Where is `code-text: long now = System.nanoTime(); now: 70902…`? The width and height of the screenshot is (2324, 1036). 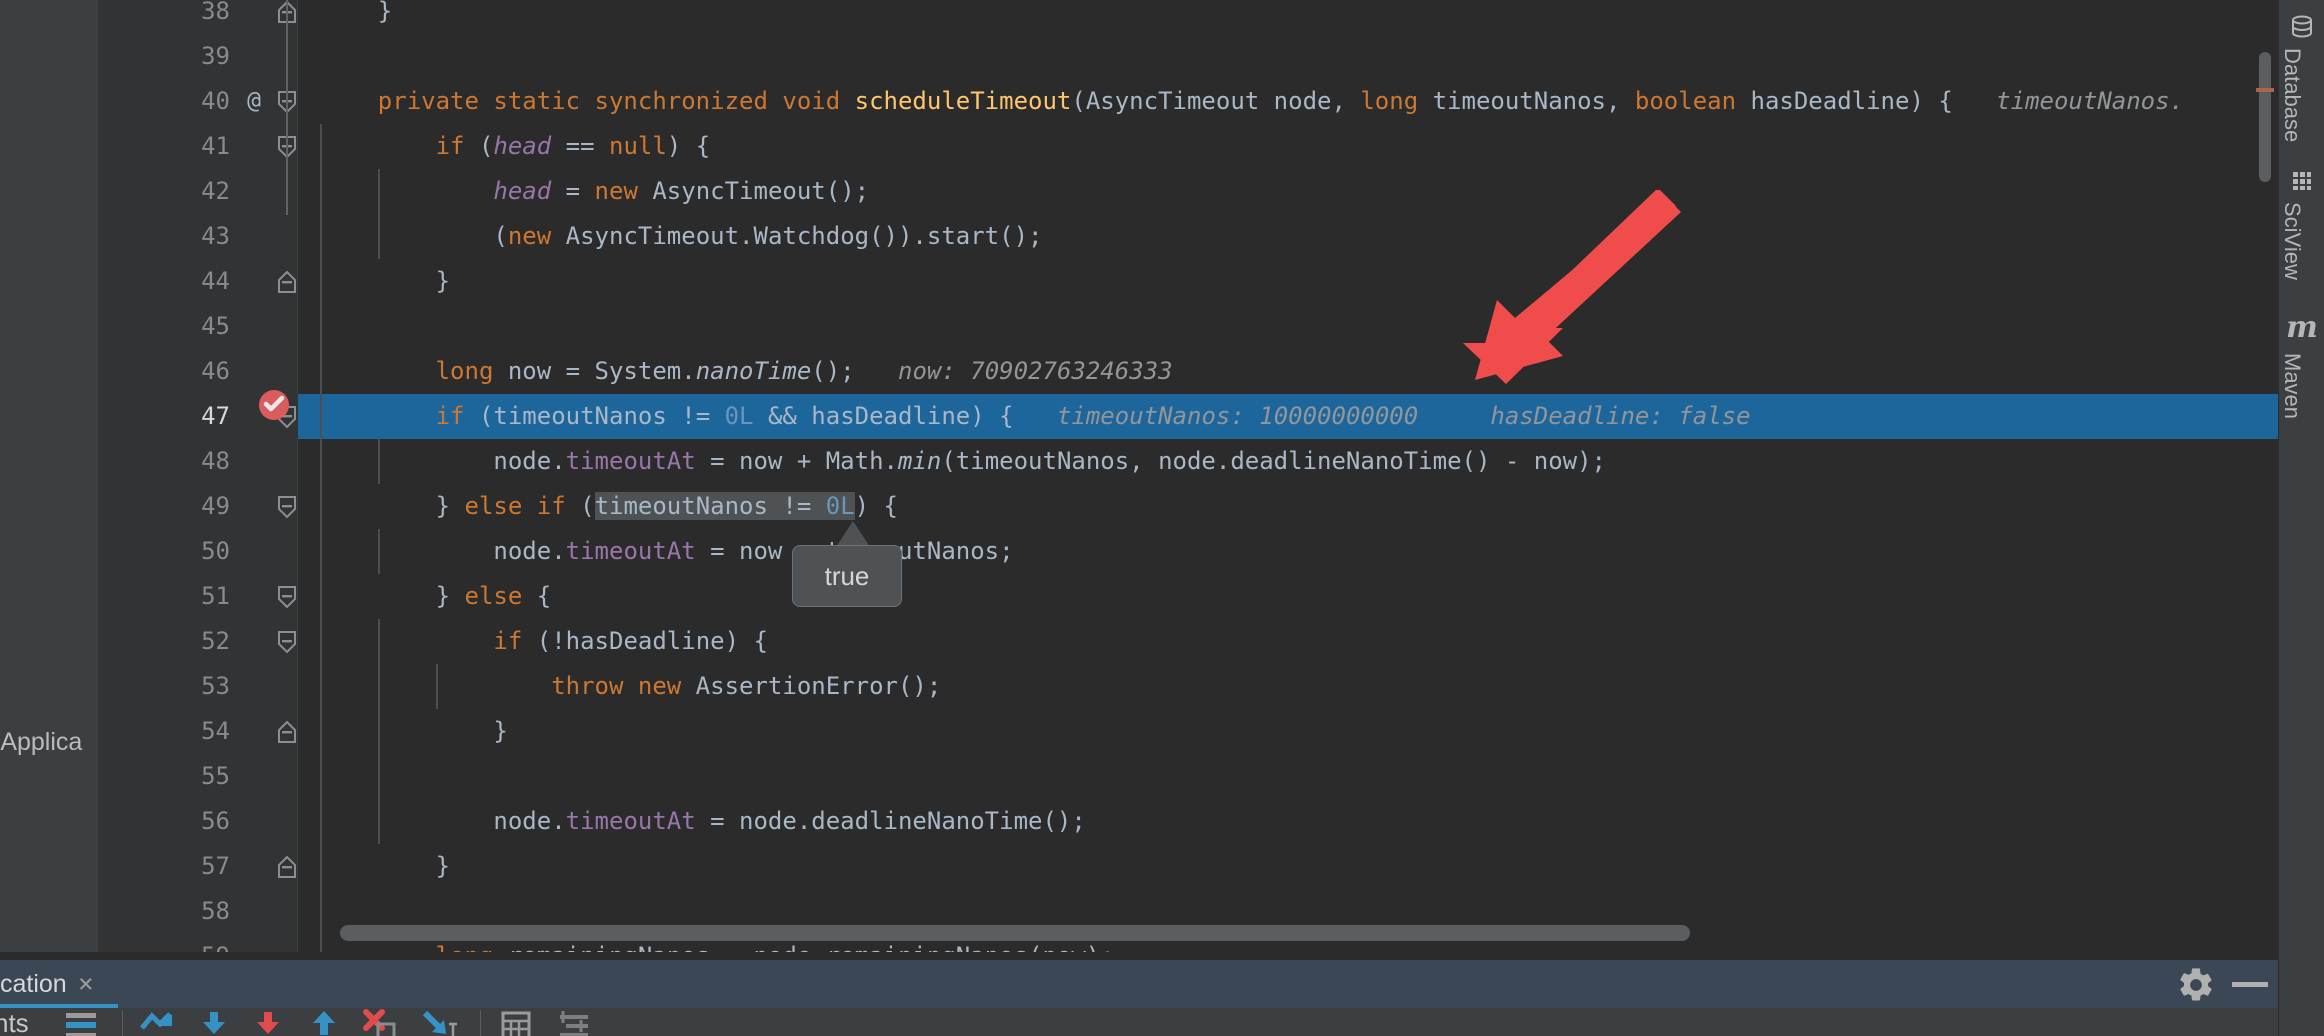
code-text: long now = System.nanoTime(); now: 70902… is located at coordinates (746, 371).